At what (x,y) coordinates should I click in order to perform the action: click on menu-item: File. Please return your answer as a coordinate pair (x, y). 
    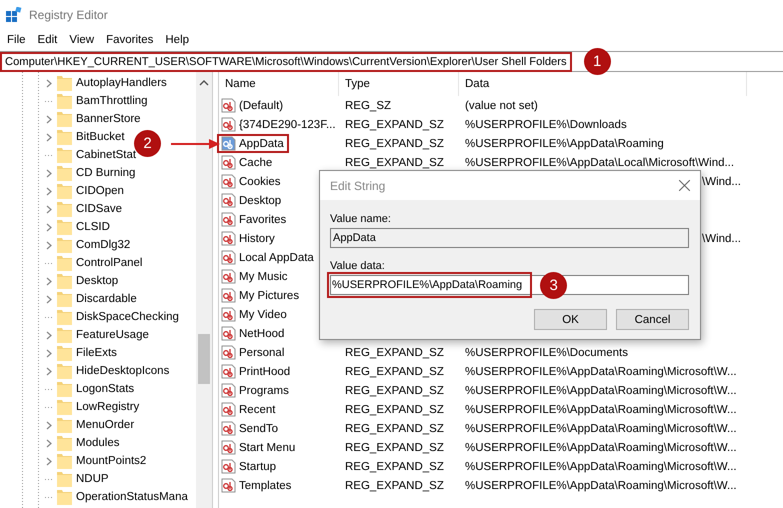
    Looking at the image, I should click on (16, 40).